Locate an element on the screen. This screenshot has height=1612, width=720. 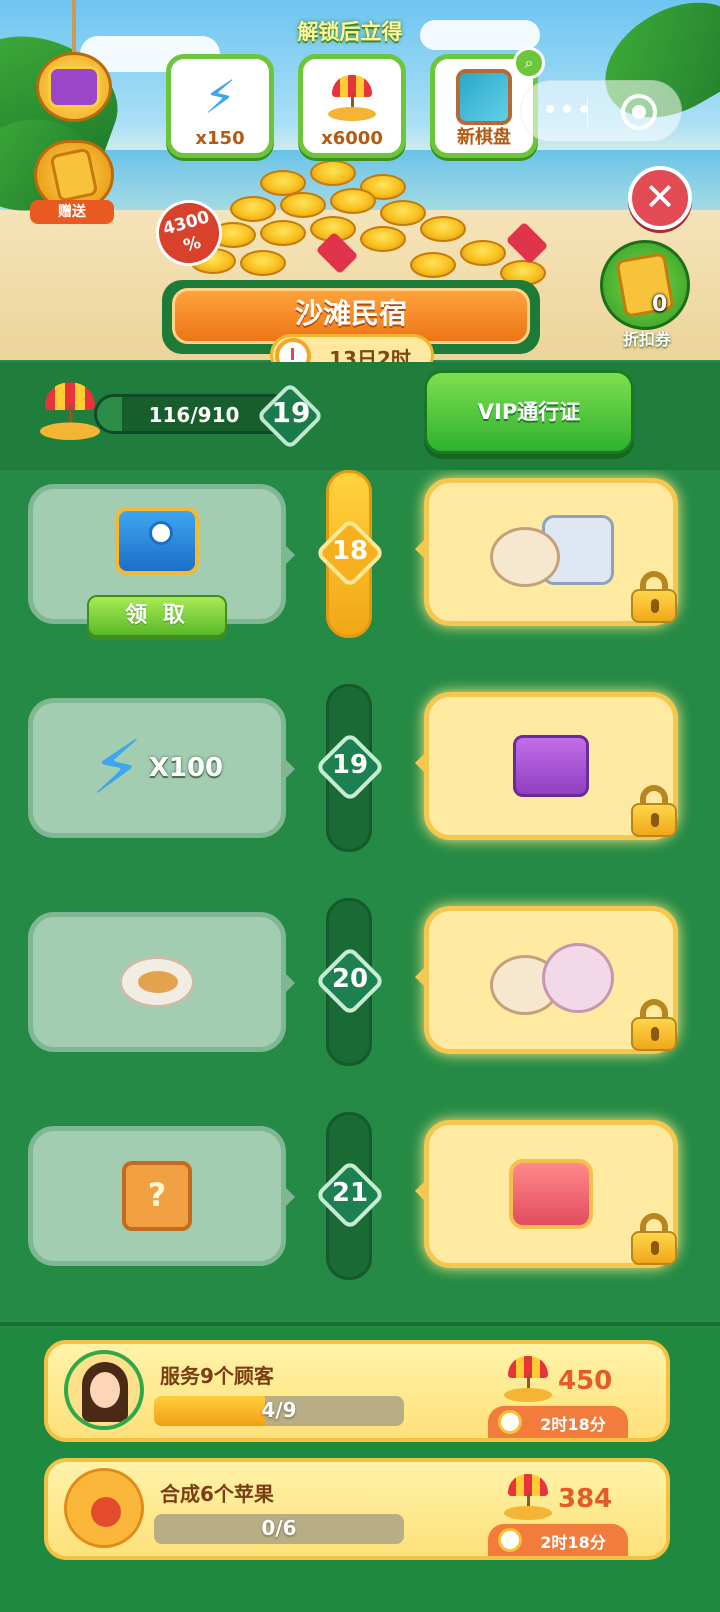
tier-level: 20 is located at coordinates (350, 979).